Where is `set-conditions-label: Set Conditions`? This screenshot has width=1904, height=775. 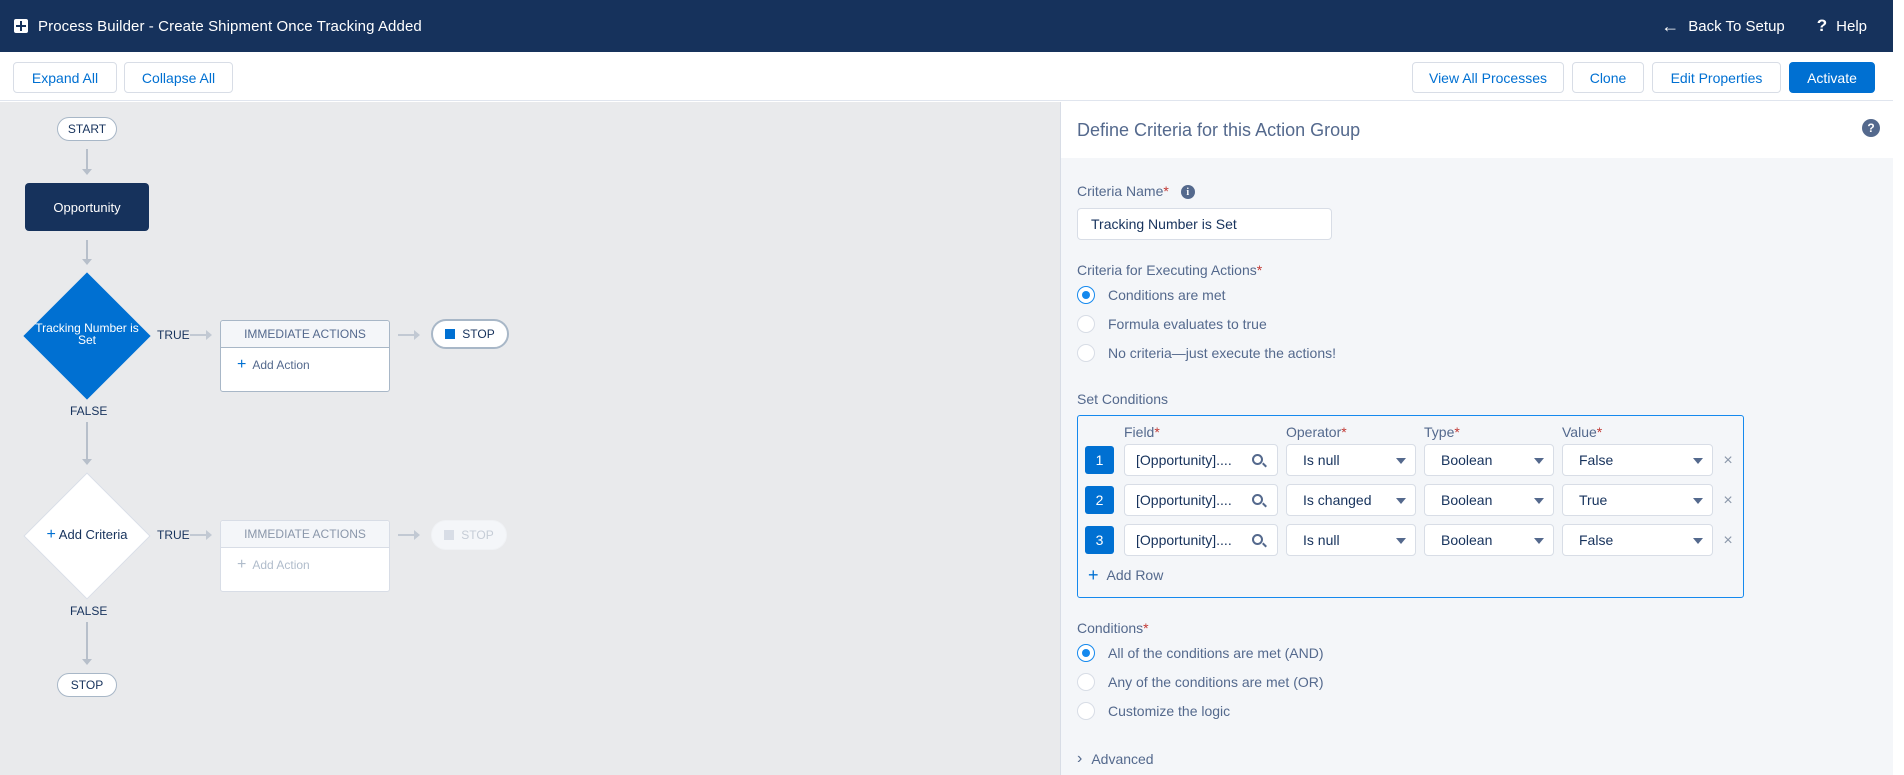
set-conditions-label: Set Conditions is located at coordinates (1123, 399).